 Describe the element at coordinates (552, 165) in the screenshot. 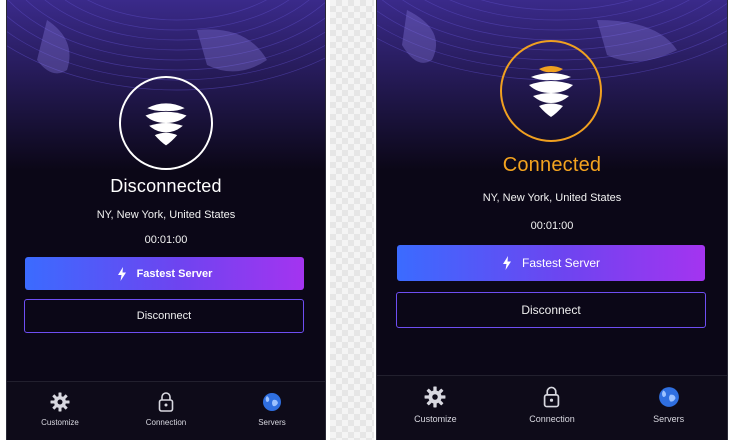

I see `connection-status: Connected` at that location.